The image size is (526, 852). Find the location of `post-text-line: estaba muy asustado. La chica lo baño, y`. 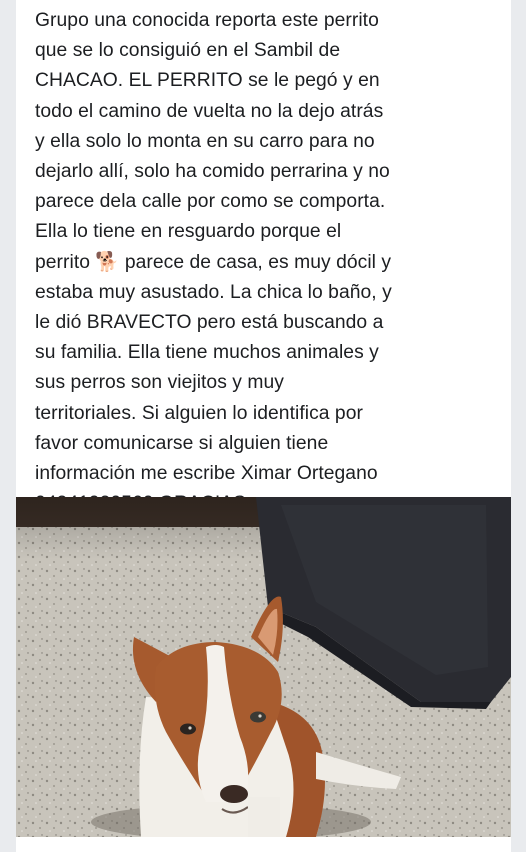

post-text-line: estaba muy asustado. La chica lo baño, y is located at coordinates (213, 292).